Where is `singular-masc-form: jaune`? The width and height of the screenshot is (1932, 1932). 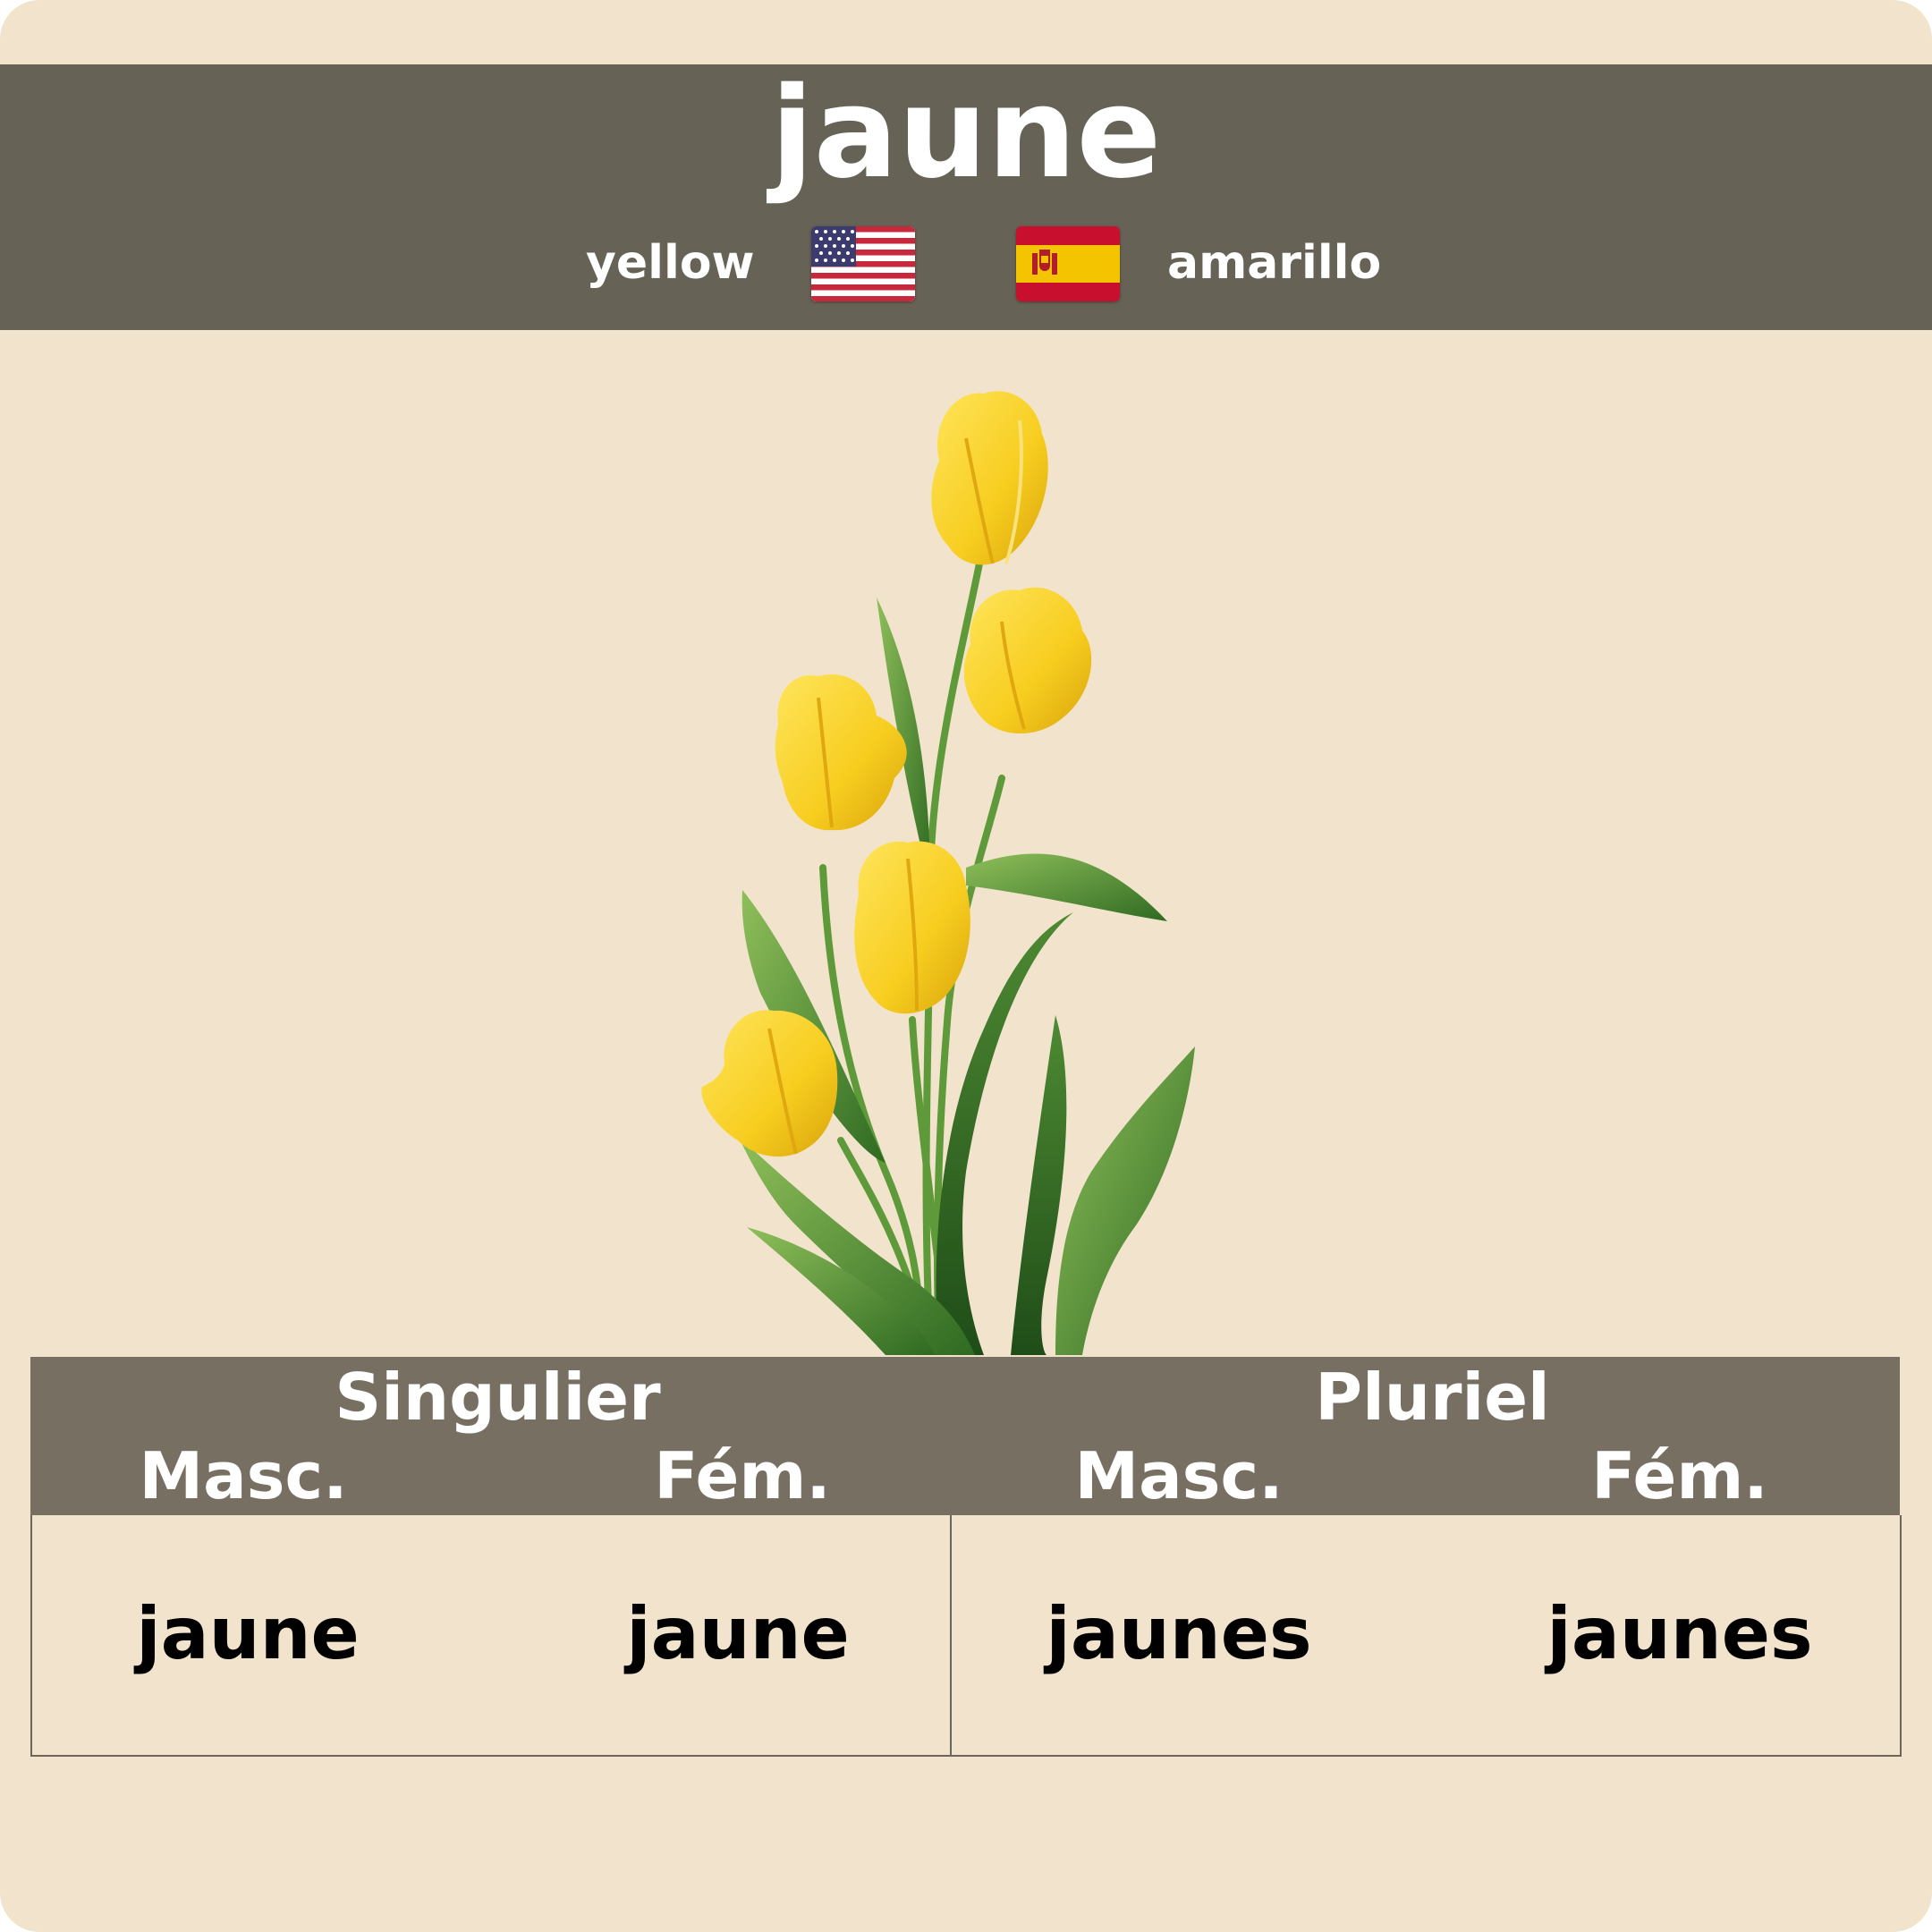 singular-masc-form: jaune is located at coordinates (248, 1633).